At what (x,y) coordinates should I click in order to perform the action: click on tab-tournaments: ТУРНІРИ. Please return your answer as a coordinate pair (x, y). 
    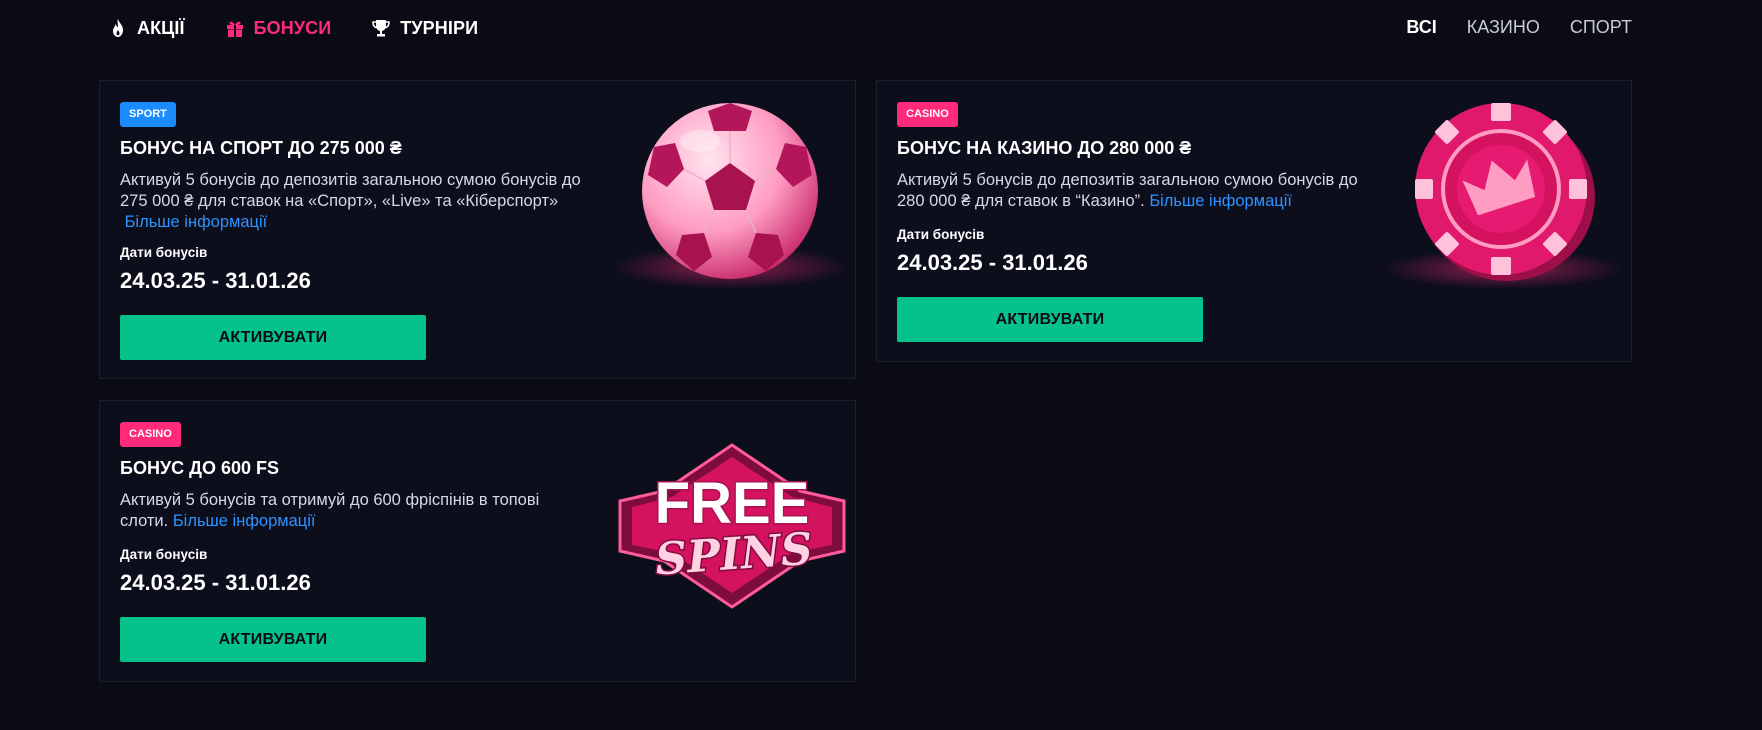
    Looking at the image, I should click on (424, 28).